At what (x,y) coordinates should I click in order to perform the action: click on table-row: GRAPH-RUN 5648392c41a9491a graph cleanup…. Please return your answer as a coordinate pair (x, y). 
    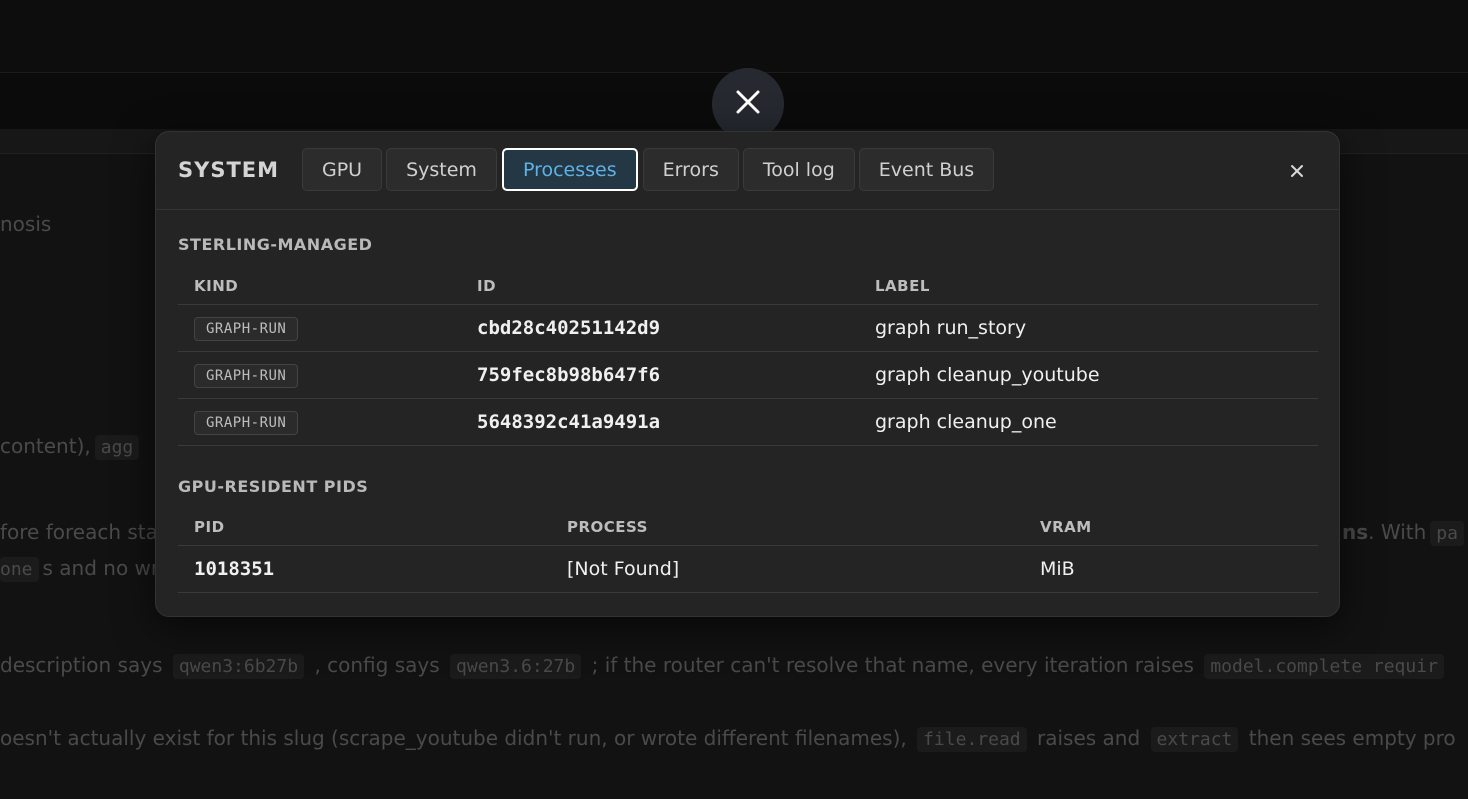
    Looking at the image, I should click on (748, 422).